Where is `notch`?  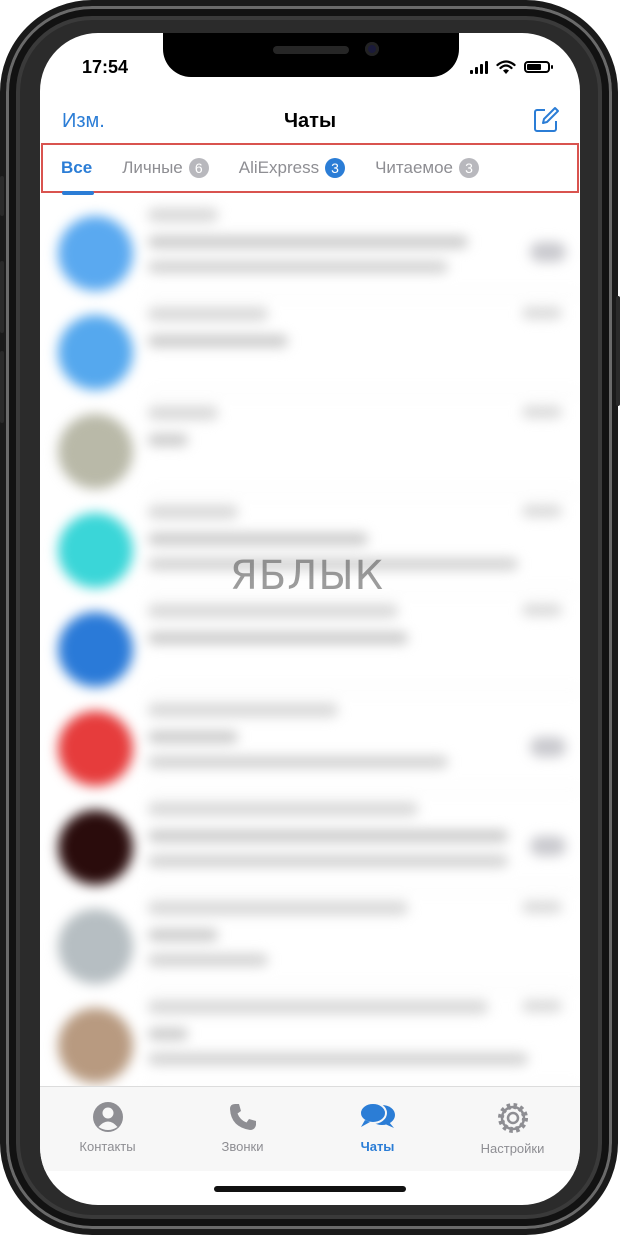
notch is located at coordinates (311, 55).